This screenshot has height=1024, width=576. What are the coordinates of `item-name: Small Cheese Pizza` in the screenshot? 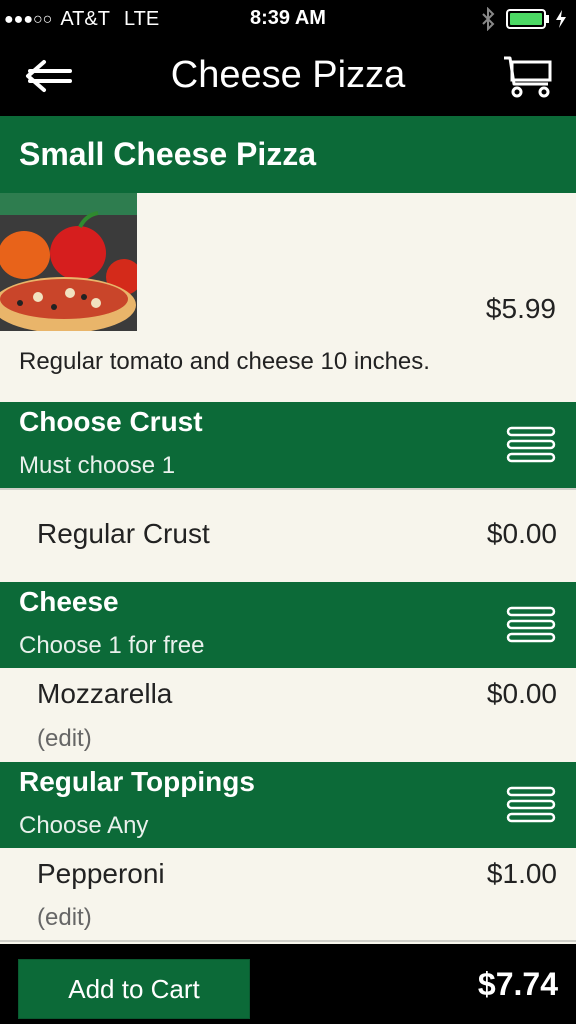 It's located at (168, 154).